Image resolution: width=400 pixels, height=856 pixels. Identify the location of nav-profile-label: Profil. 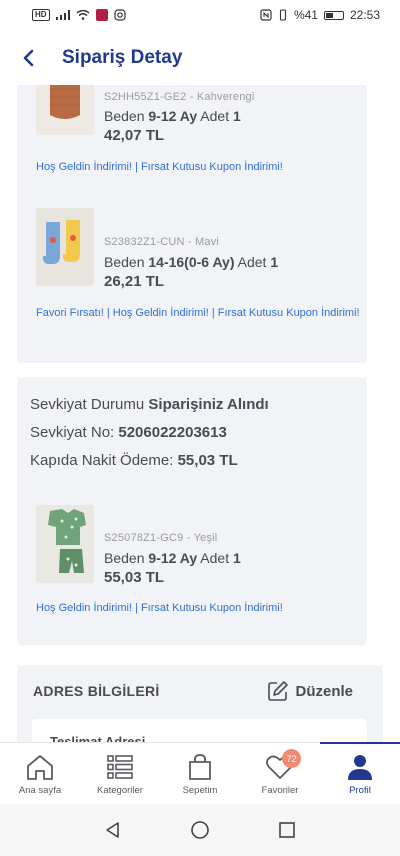
(360, 790).